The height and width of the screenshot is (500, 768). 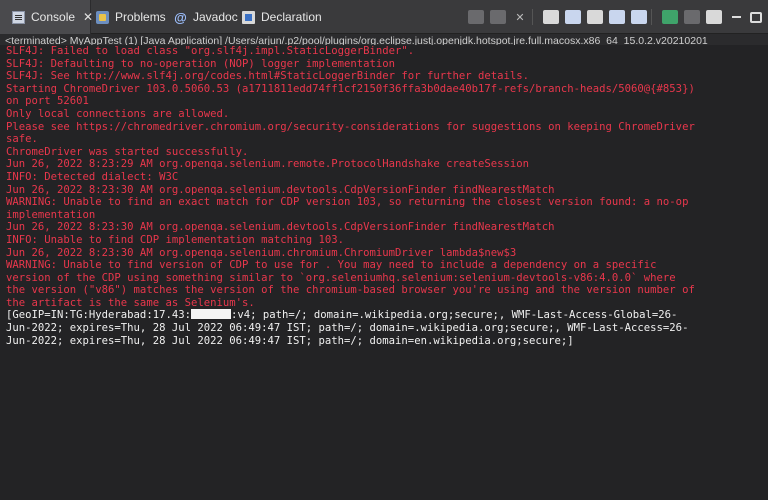 I want to click on terminate-icon, so click(x=476, y=17).